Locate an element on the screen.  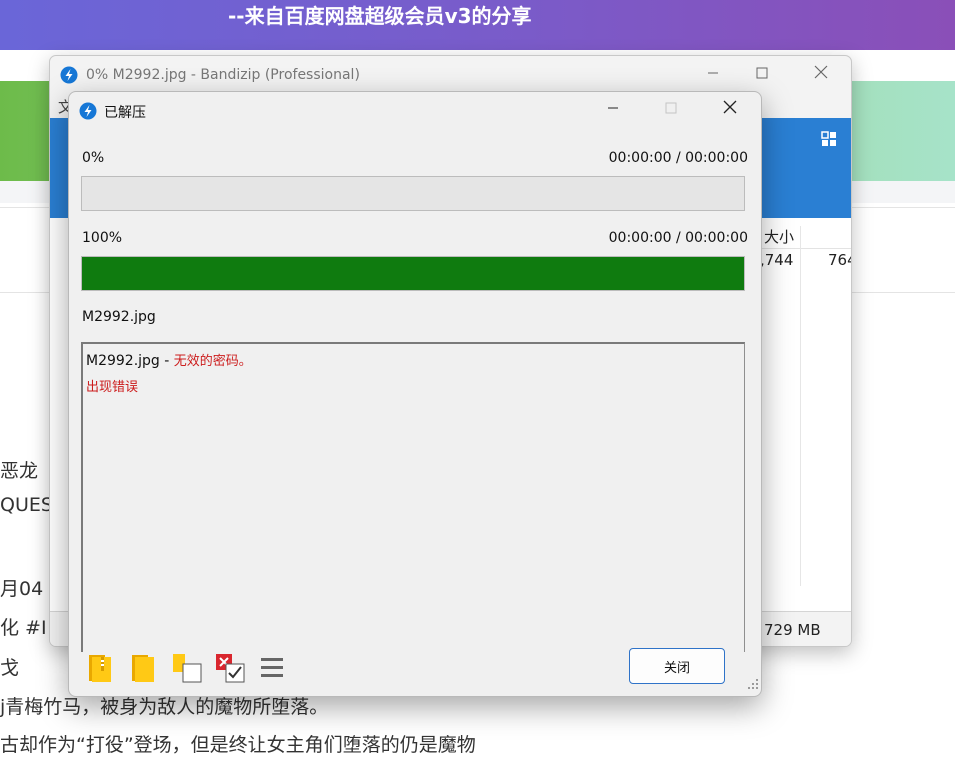
delete-on-complete-icon is located at coordinates (230, 668).